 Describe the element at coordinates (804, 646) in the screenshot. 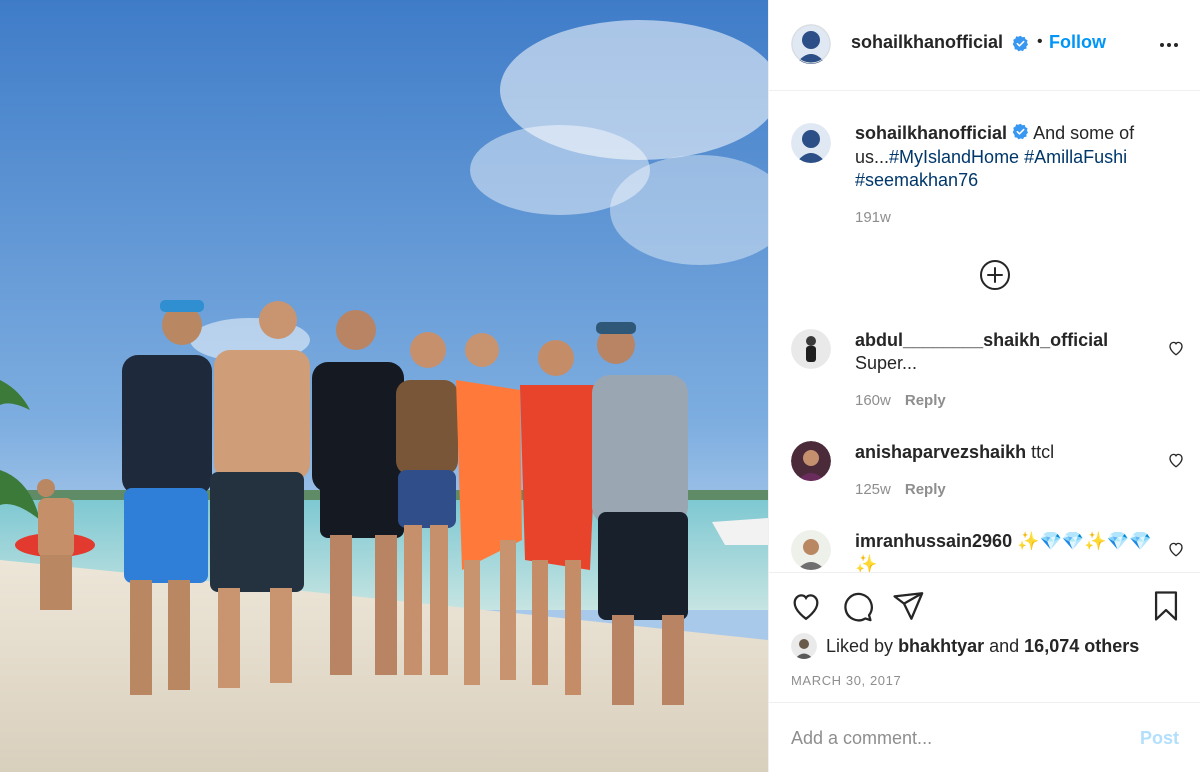

I see `liker-avatar` at that location.